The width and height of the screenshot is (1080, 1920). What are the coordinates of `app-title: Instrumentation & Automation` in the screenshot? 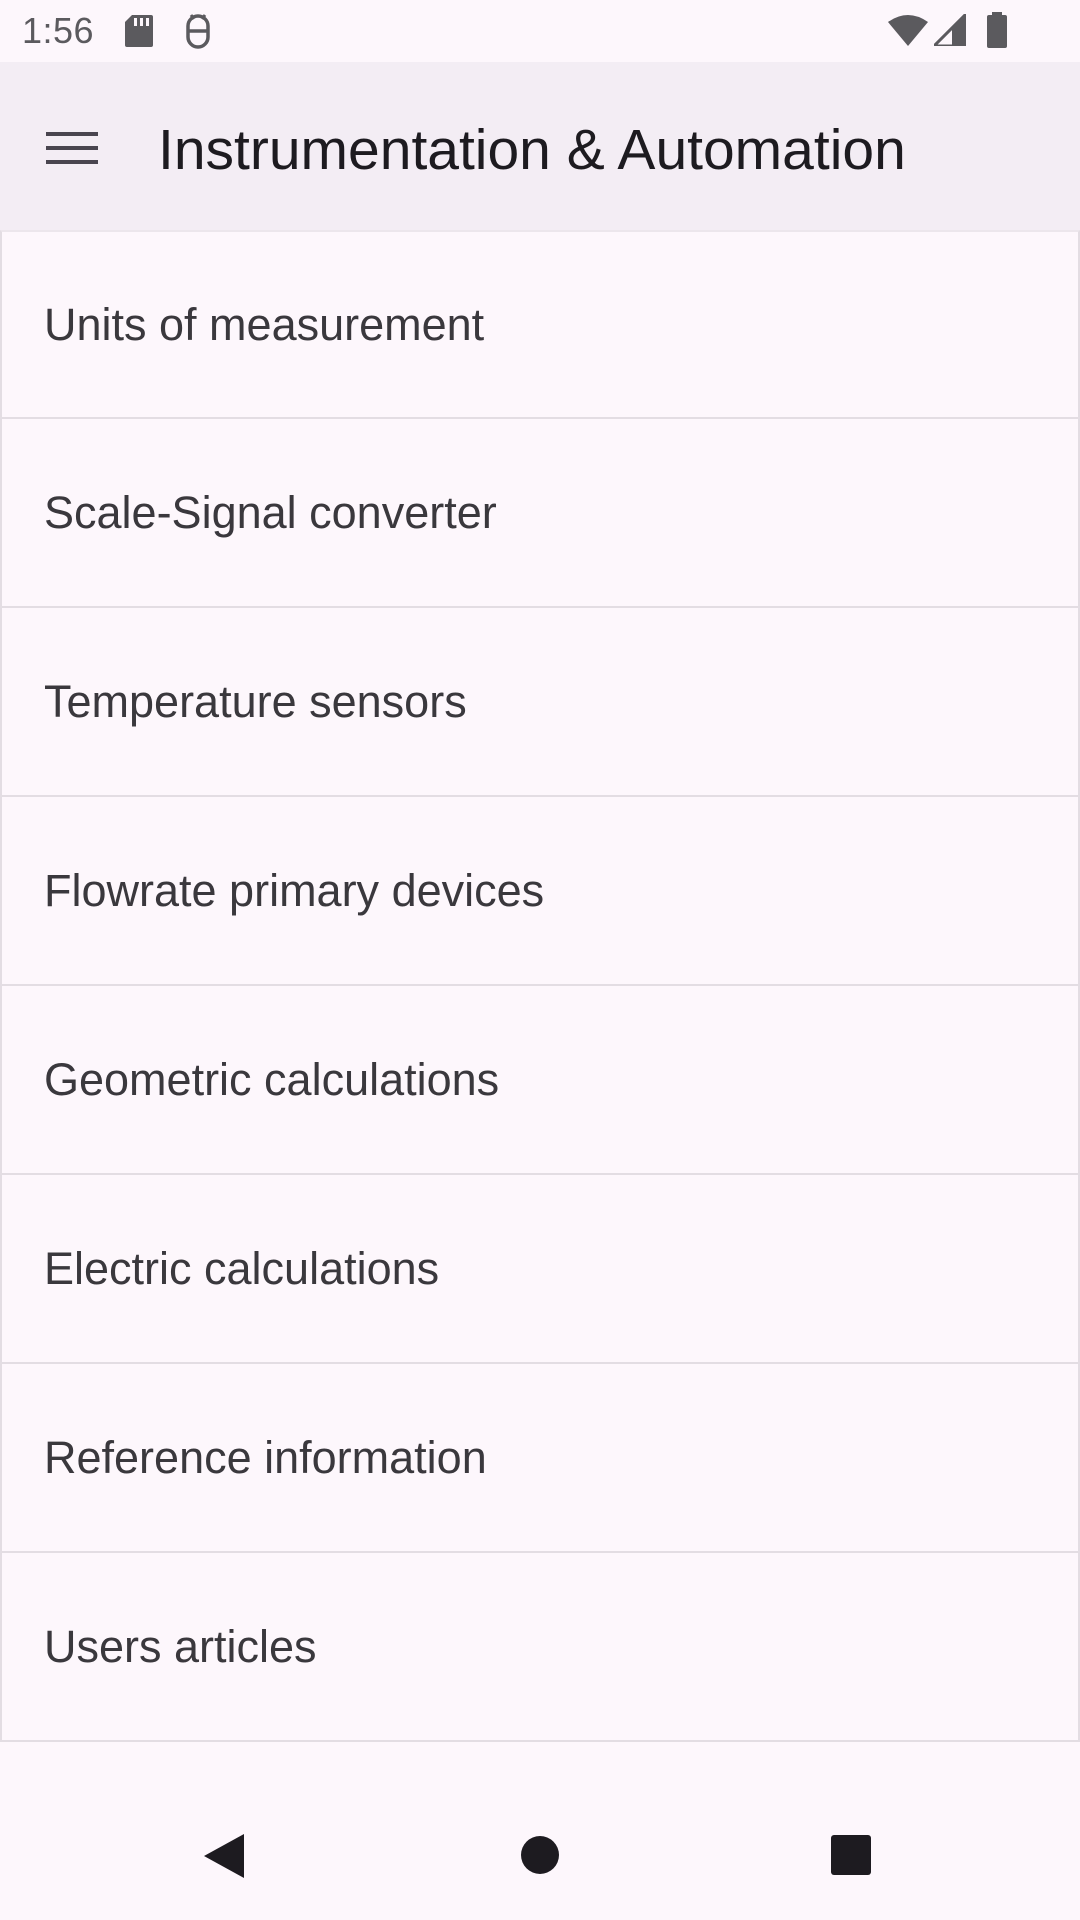 It's located at (532, 150).